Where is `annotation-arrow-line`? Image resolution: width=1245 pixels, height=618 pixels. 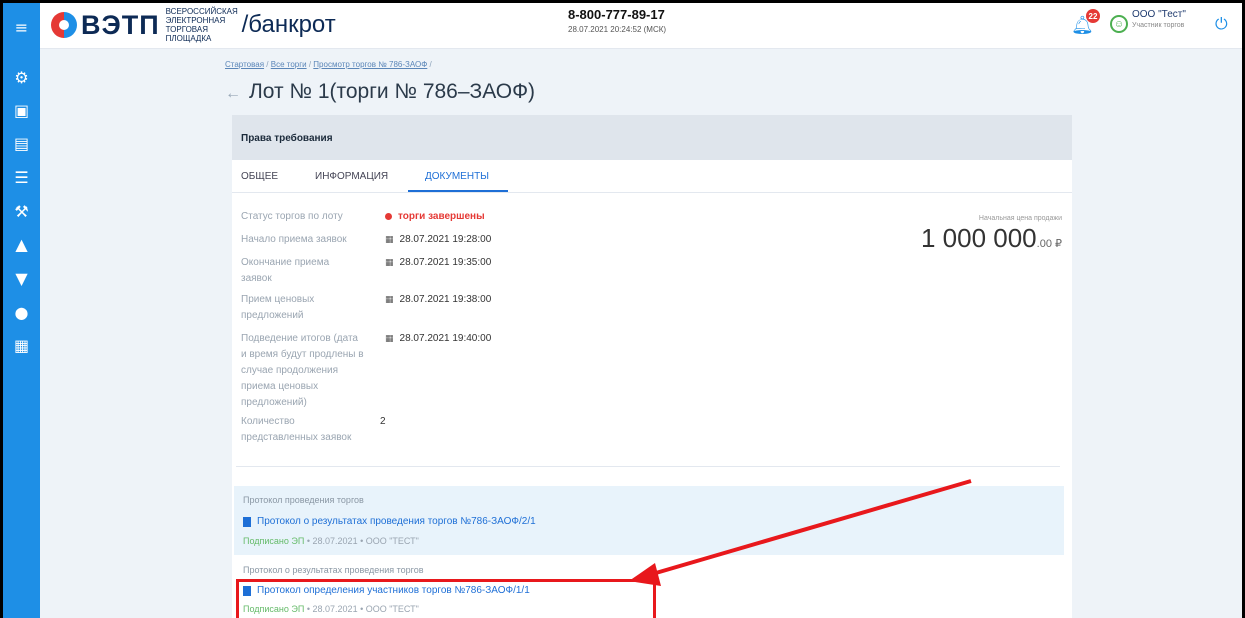
annotation-arrow-line is located at coordinates (810, 528).